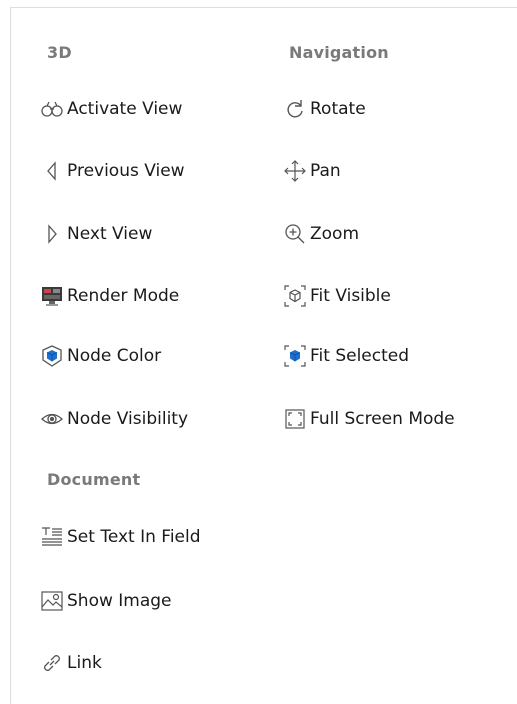 The width and height of the screenshot is (517, 704). Describe the element at coordinates (295, 234) in the screenshot. I see `zoom-icon` at that location.